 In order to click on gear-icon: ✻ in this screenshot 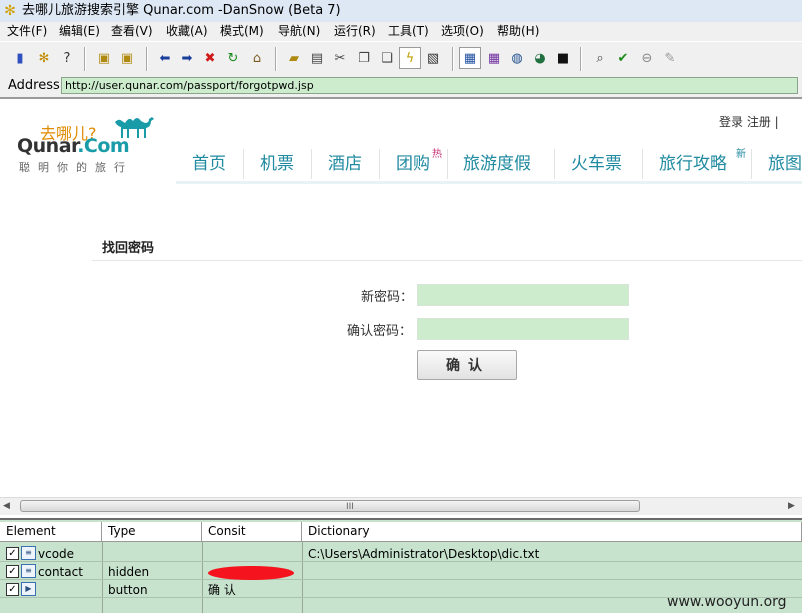, I will do `click(44, 59)`.